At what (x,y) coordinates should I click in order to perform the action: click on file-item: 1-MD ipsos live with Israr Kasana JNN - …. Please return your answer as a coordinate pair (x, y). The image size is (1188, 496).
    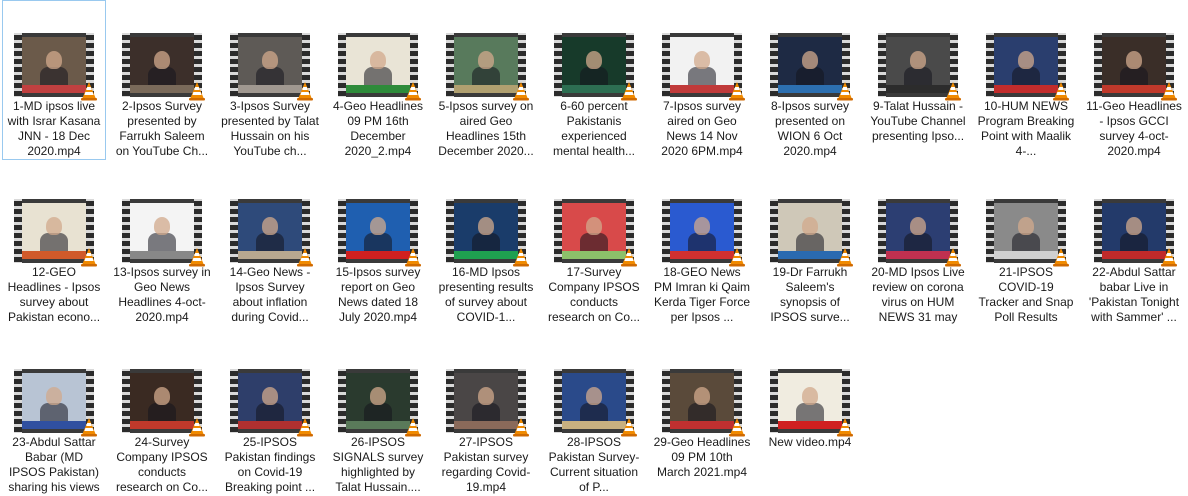
    Looking at the image, I should click on (54, 80).